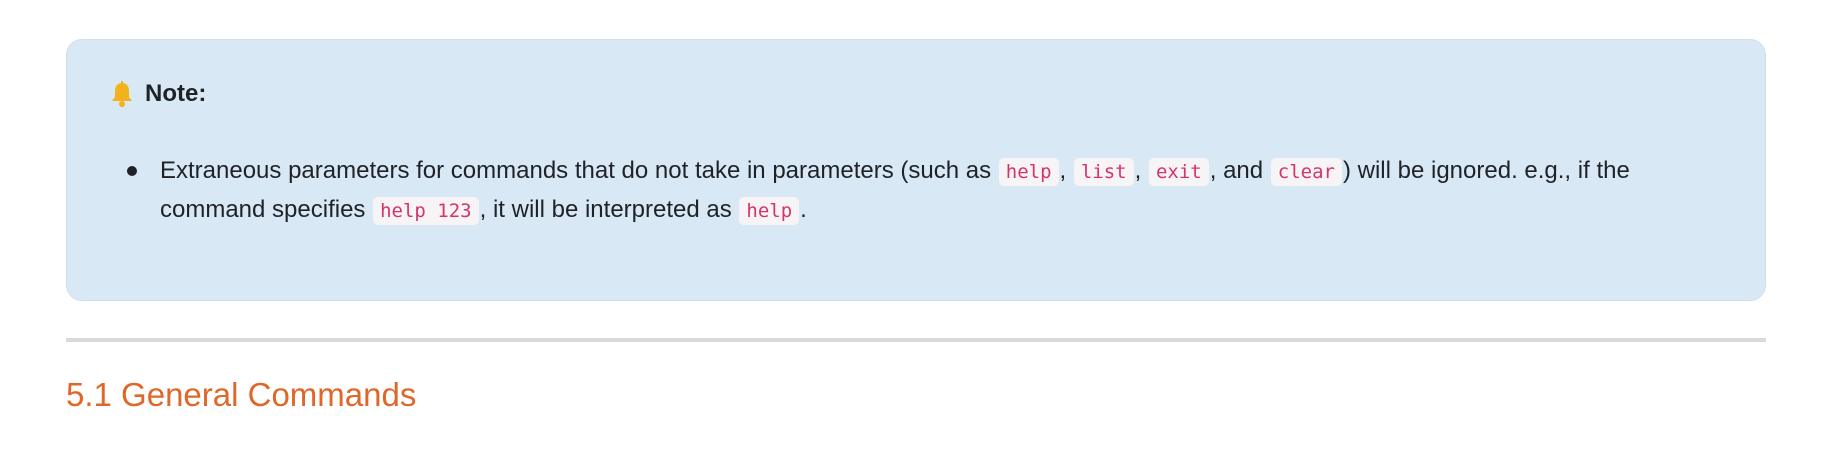 The height and width of the screenshot is (452, 1836). Describe the element at coordinates (1239, 170) in the screenshot. I see `note-text: , and` at that location.